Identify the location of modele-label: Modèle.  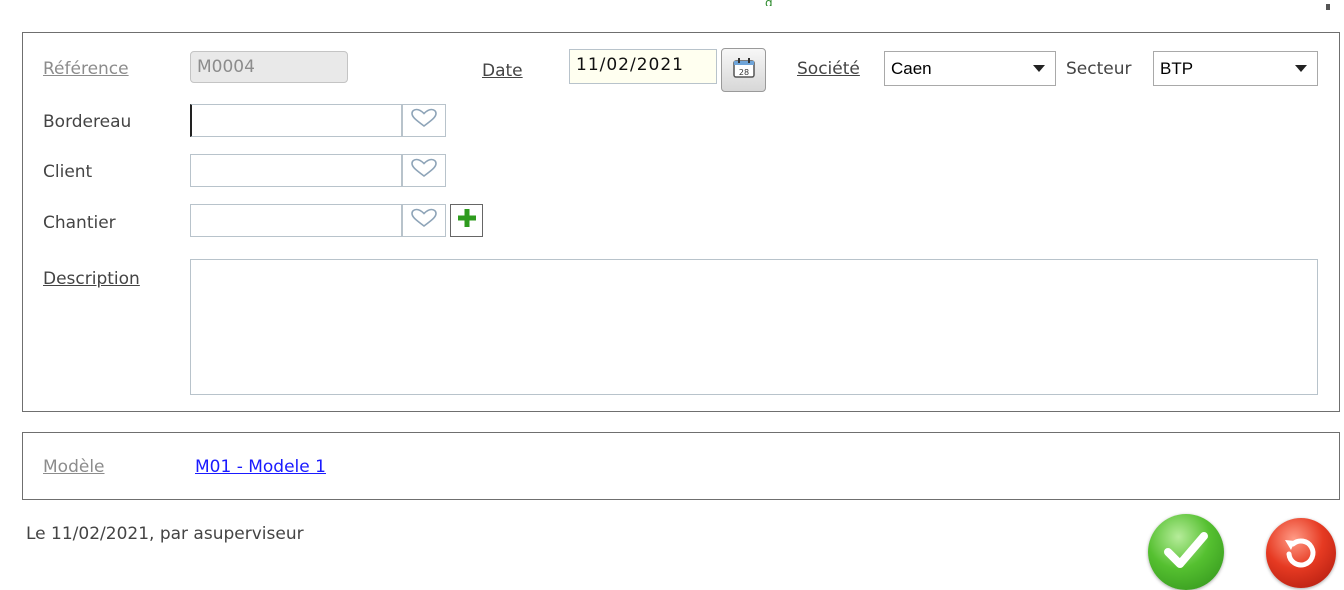
(74, 467).